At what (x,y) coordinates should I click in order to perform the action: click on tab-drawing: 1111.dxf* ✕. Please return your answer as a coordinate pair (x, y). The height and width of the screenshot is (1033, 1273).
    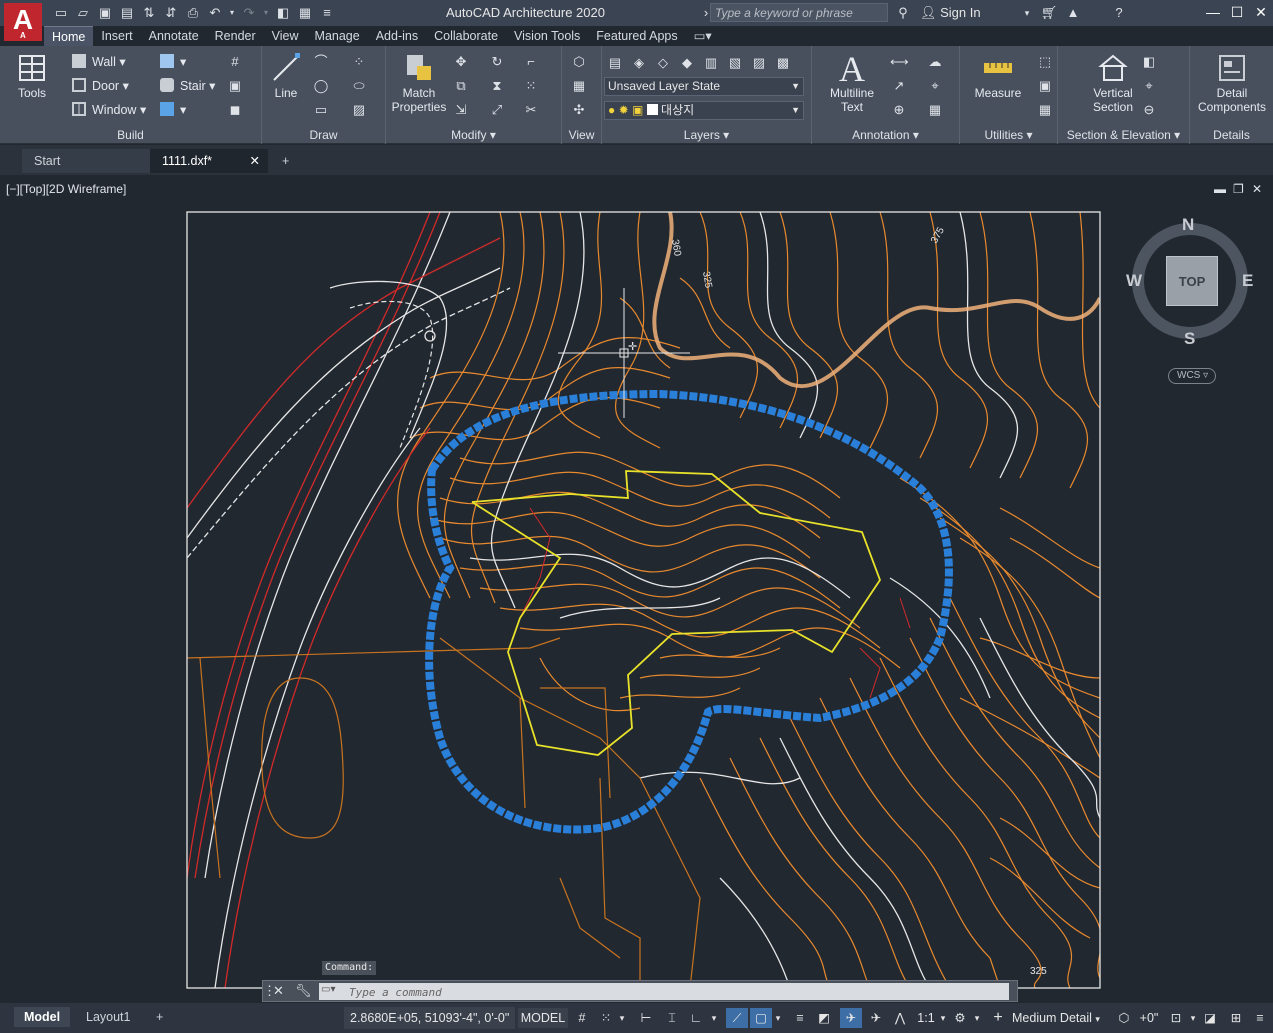
    Looking at the image, I should click on (209, 161).